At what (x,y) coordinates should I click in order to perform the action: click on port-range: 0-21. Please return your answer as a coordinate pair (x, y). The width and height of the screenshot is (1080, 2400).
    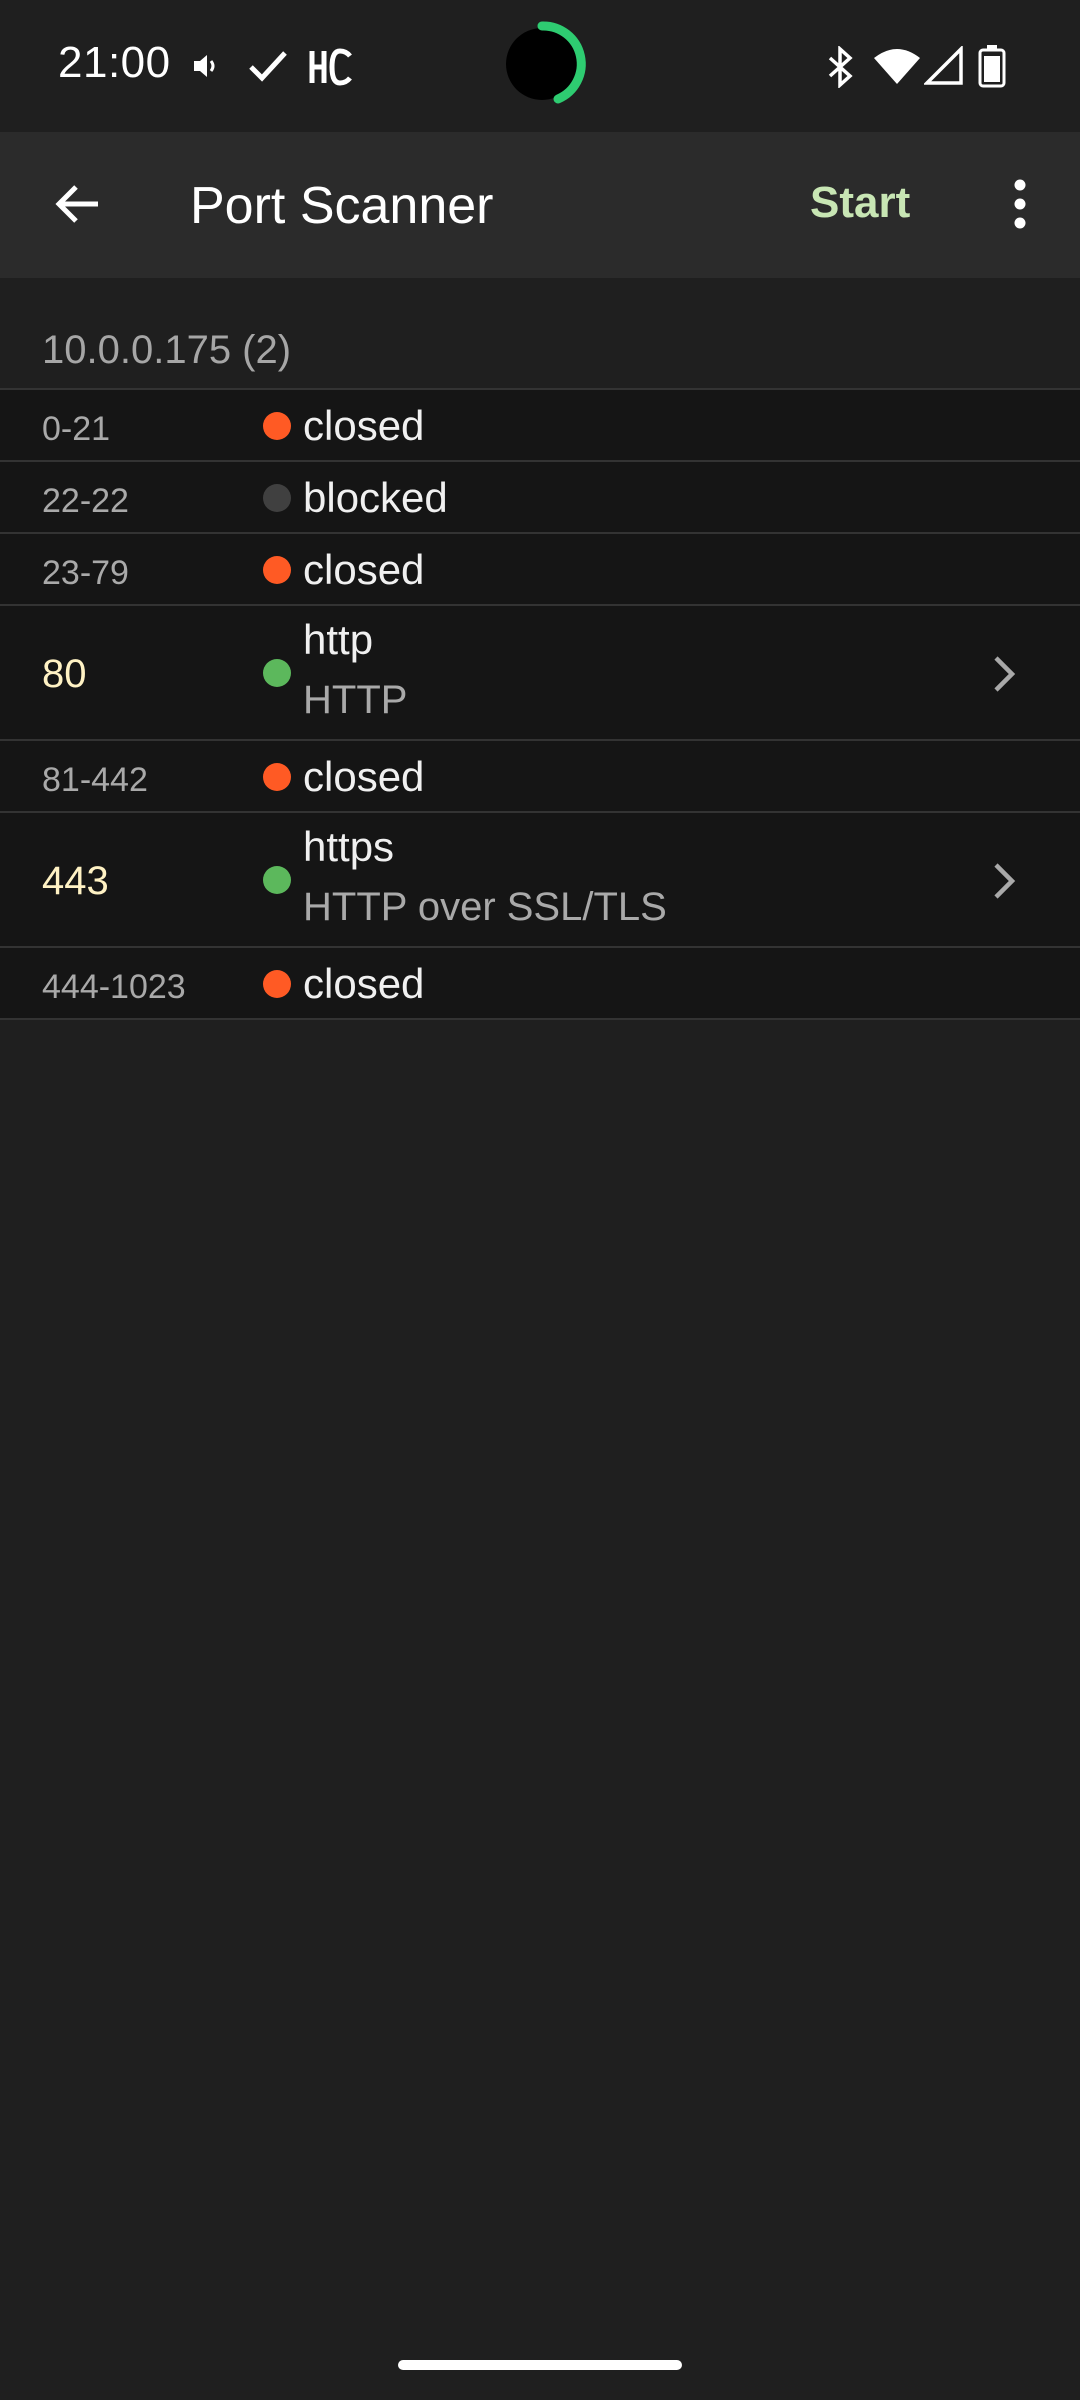
    Looking at the image, I should click on (76, 429).